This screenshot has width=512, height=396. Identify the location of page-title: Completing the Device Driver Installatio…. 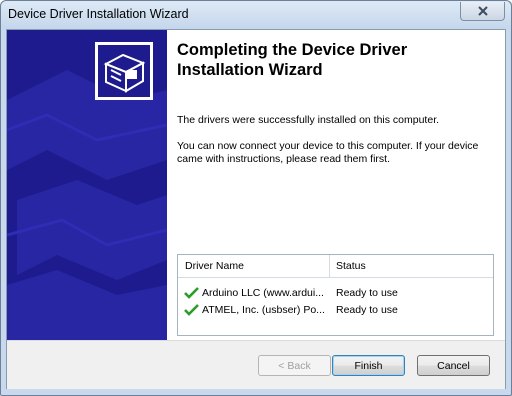
(292, 60).